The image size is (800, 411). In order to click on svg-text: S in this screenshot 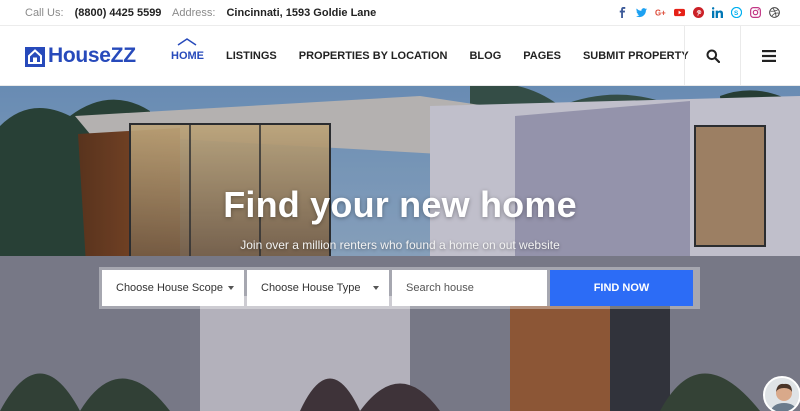, I will do `click(736, 12)`.